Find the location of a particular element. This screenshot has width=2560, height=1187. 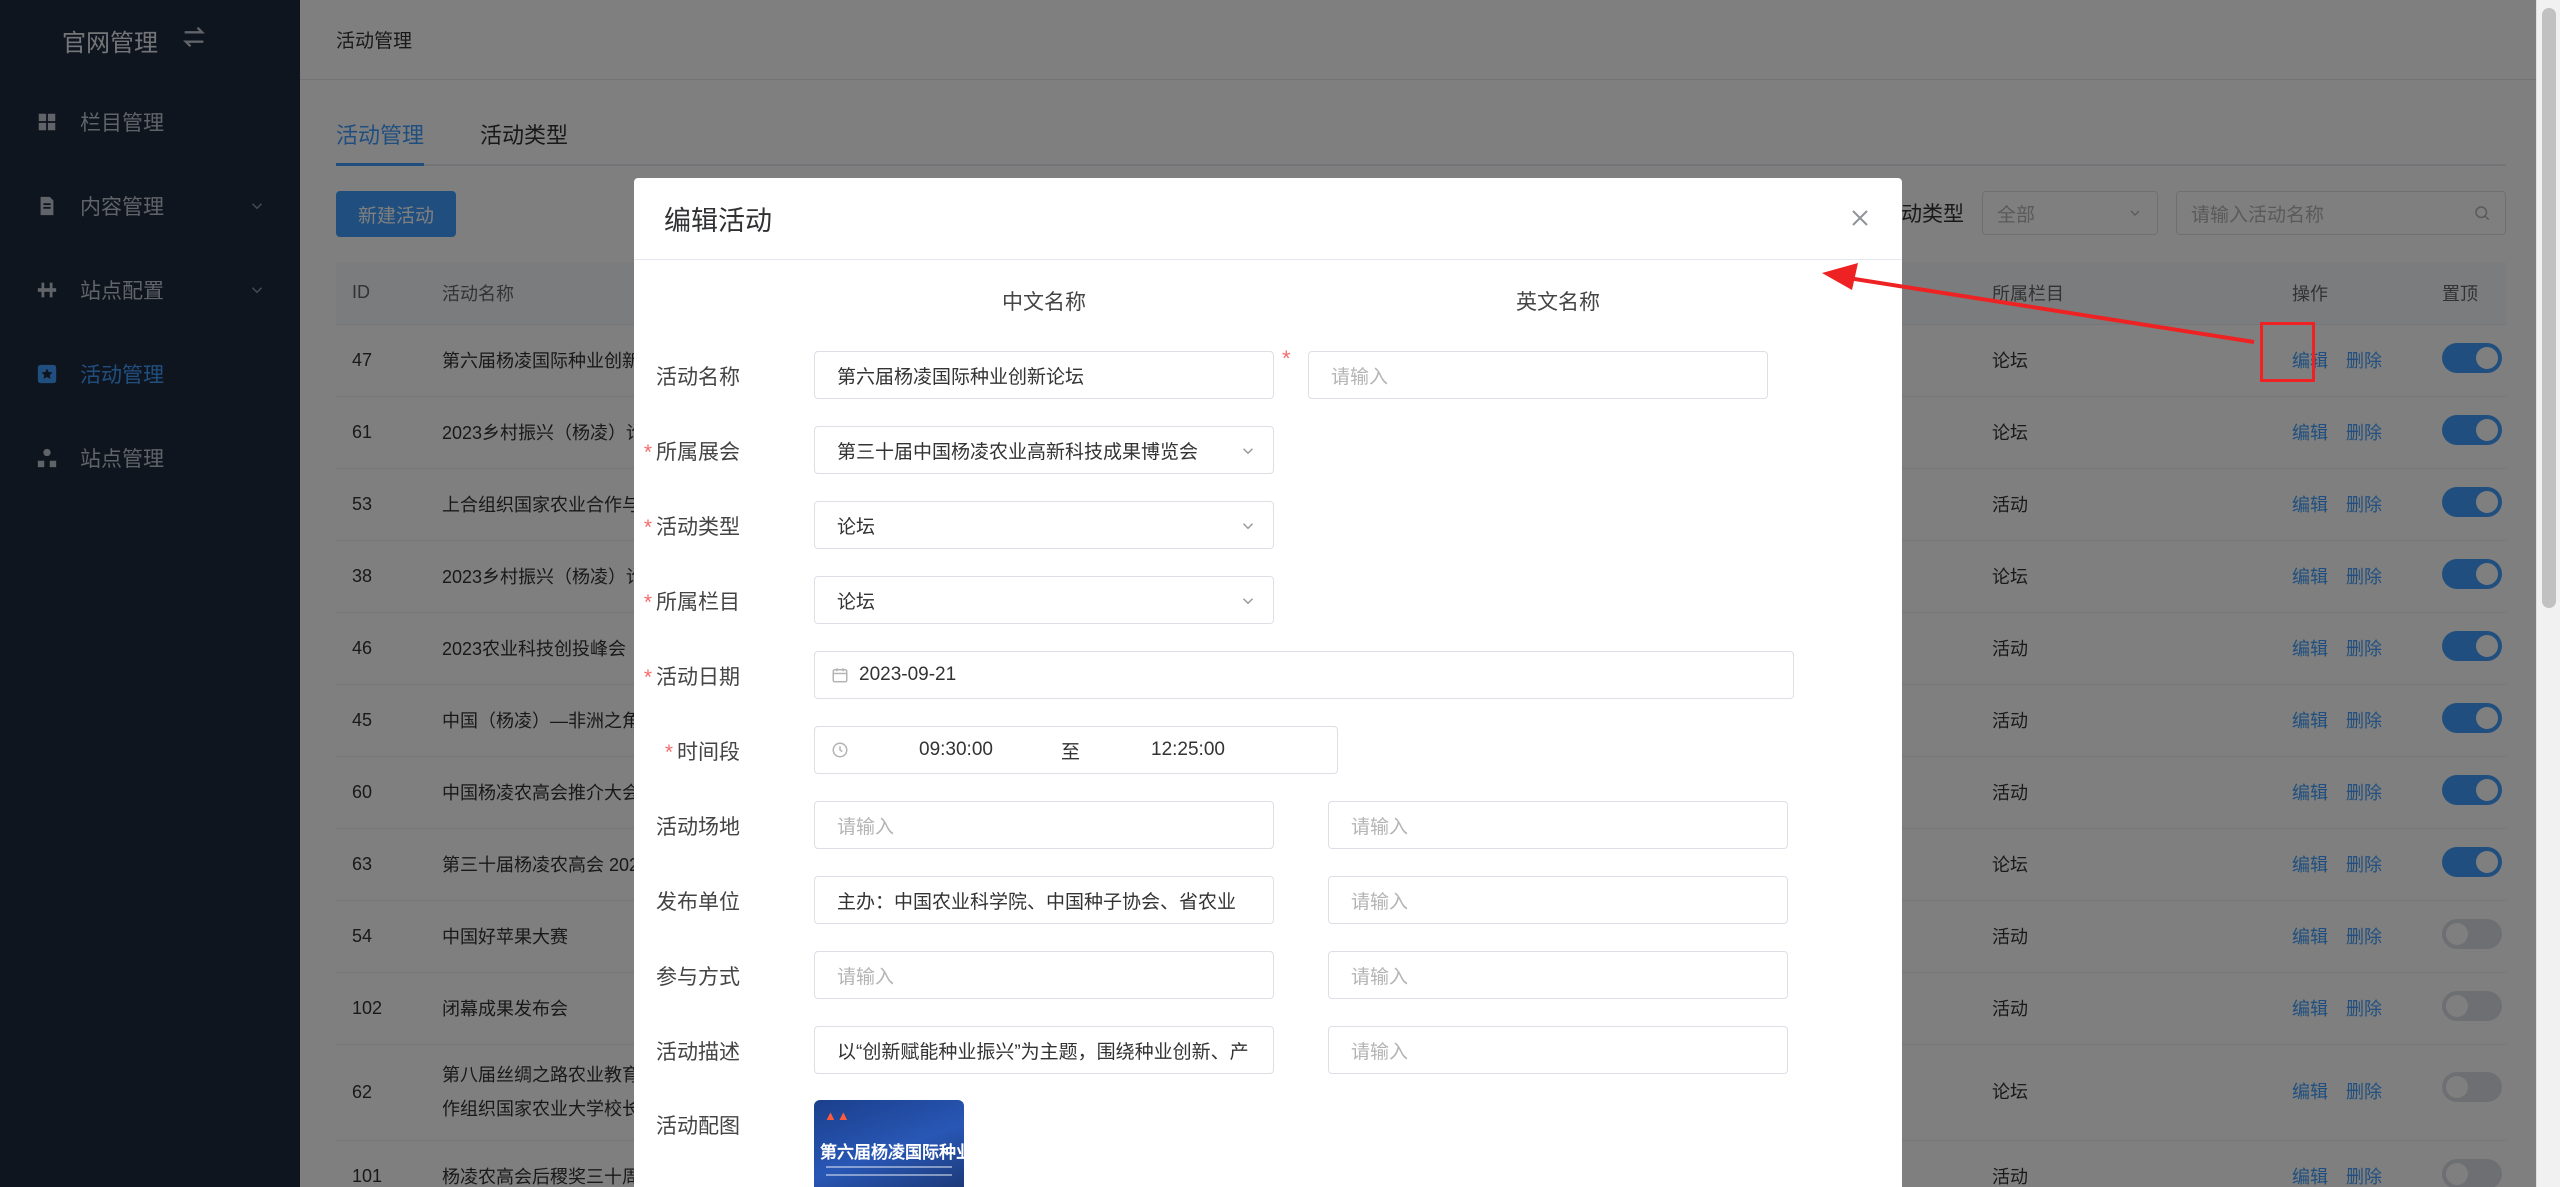

label-activity-name: 活动名称 is located at coordinates (698, 377).